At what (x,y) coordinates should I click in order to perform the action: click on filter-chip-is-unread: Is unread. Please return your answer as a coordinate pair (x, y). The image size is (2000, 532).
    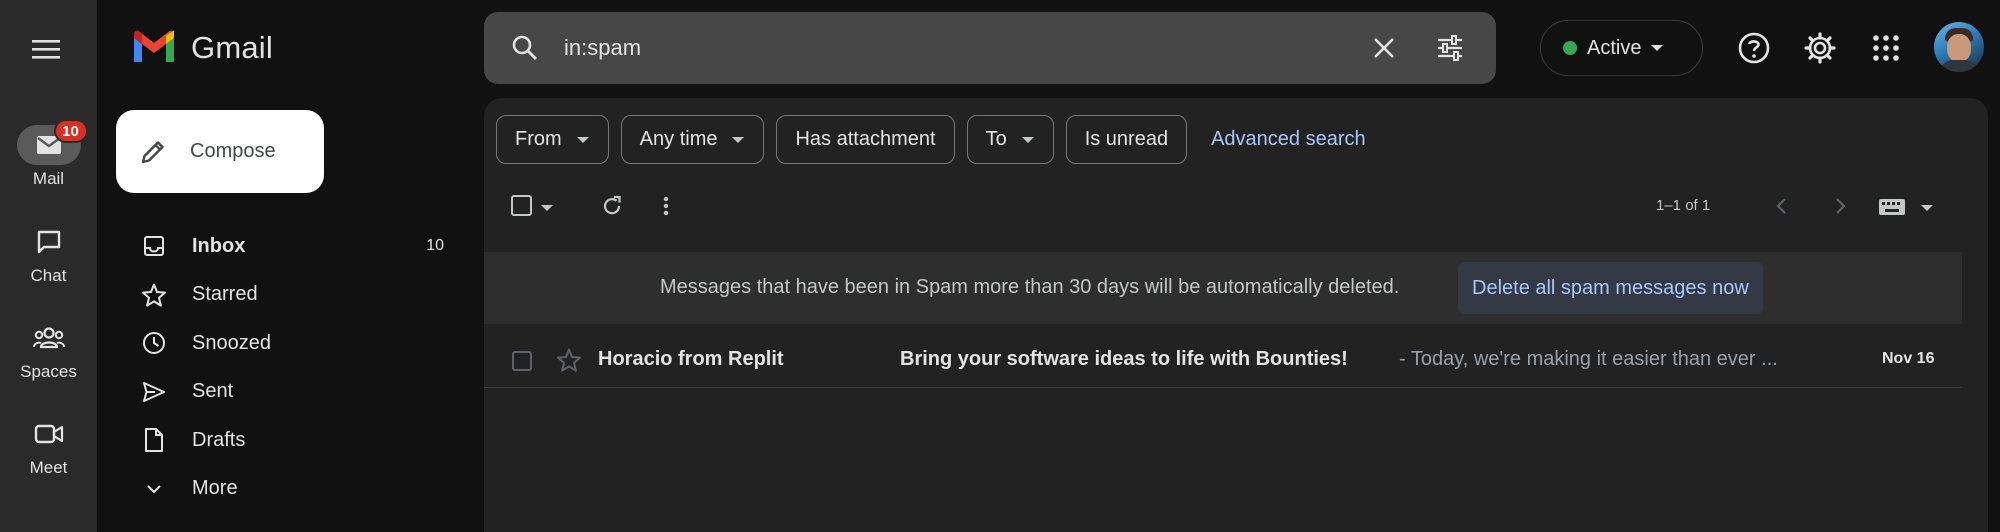
    Looking at the image, I should click on (1126, 139).